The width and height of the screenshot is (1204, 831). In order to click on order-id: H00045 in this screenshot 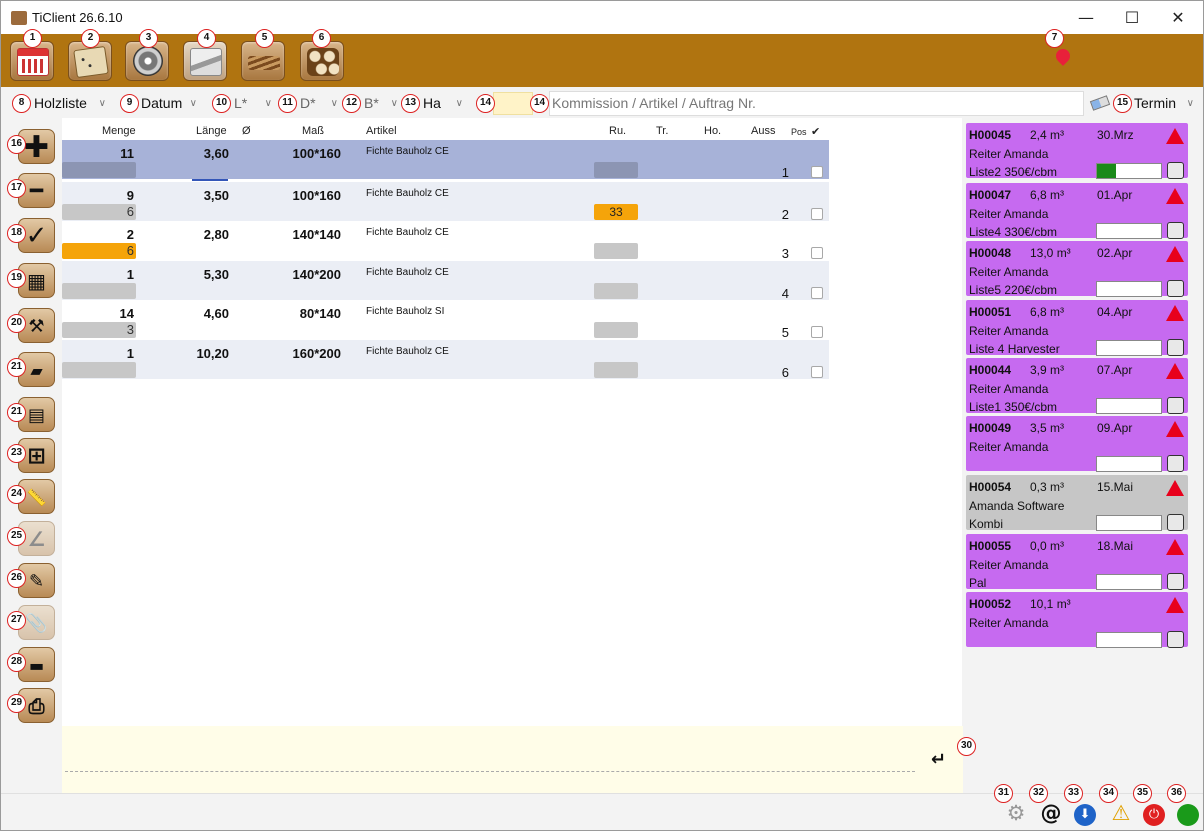, I will do `click(990, 135)`.